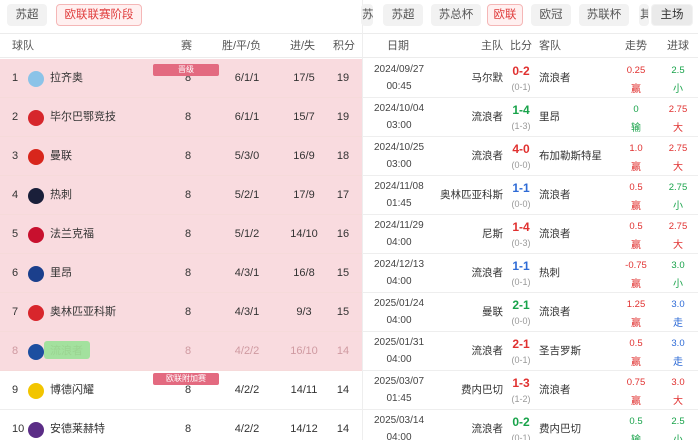  Describe the element at coordinates (456, 15) in the screenshot. I see `tab-scottish-cup: 苏总杯` at that location.